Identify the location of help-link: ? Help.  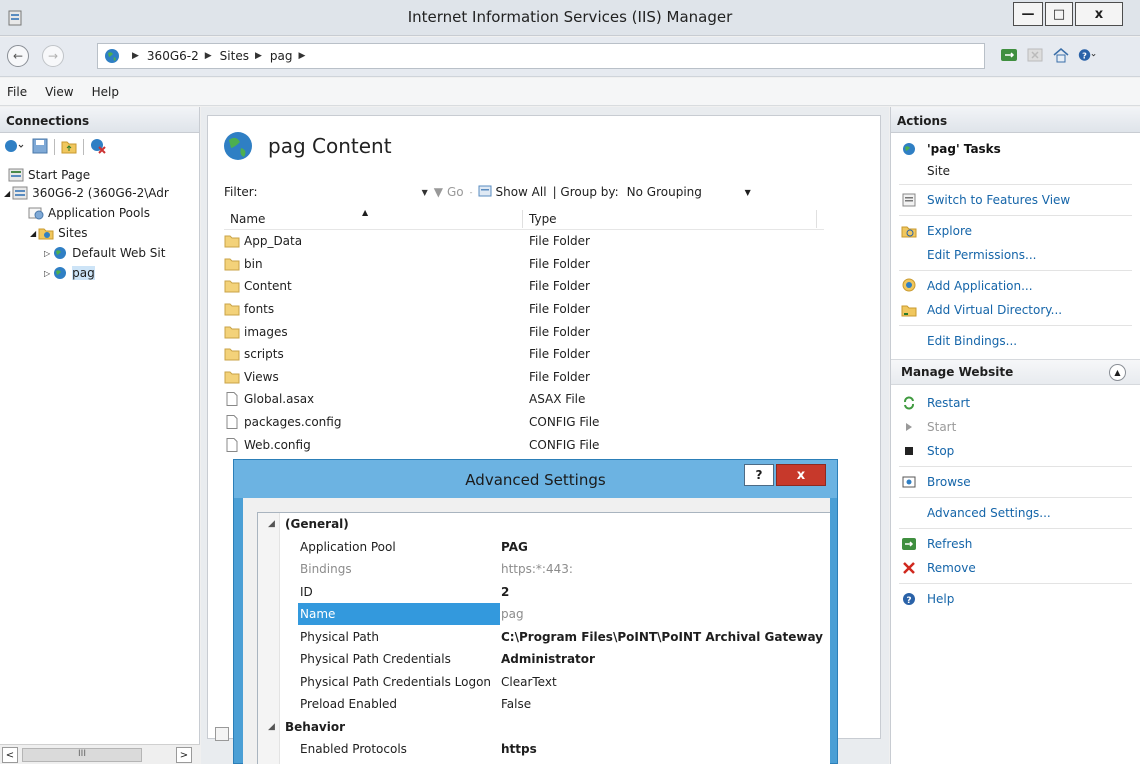
(1015, 599).